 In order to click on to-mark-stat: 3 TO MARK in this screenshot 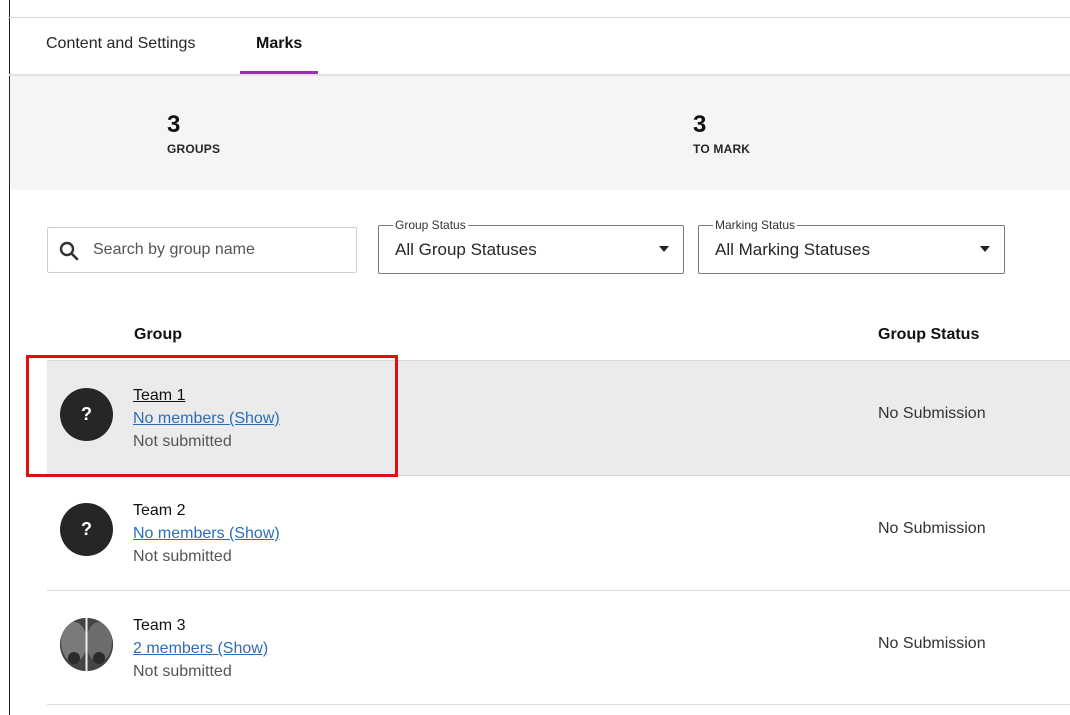, I will do `click(722, 134)`.